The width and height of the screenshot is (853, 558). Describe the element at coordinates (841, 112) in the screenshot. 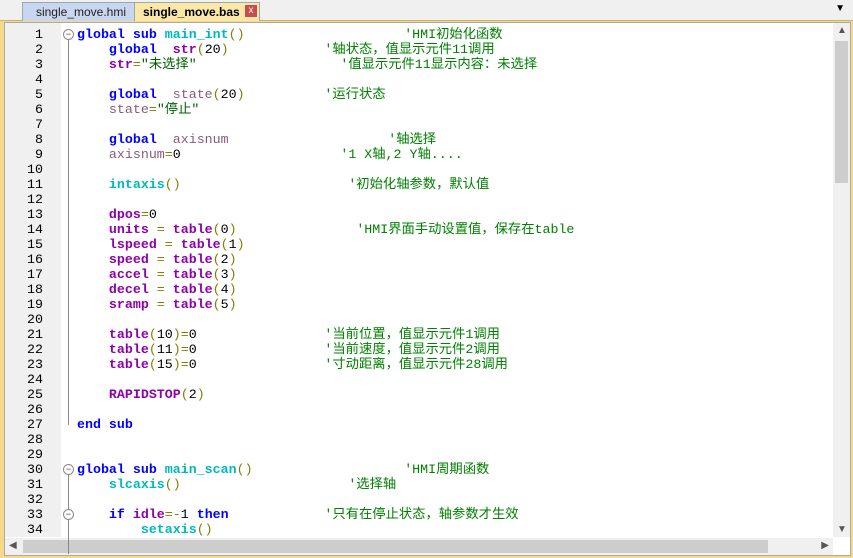

I see `vertical-scroll-thumb` at that location.